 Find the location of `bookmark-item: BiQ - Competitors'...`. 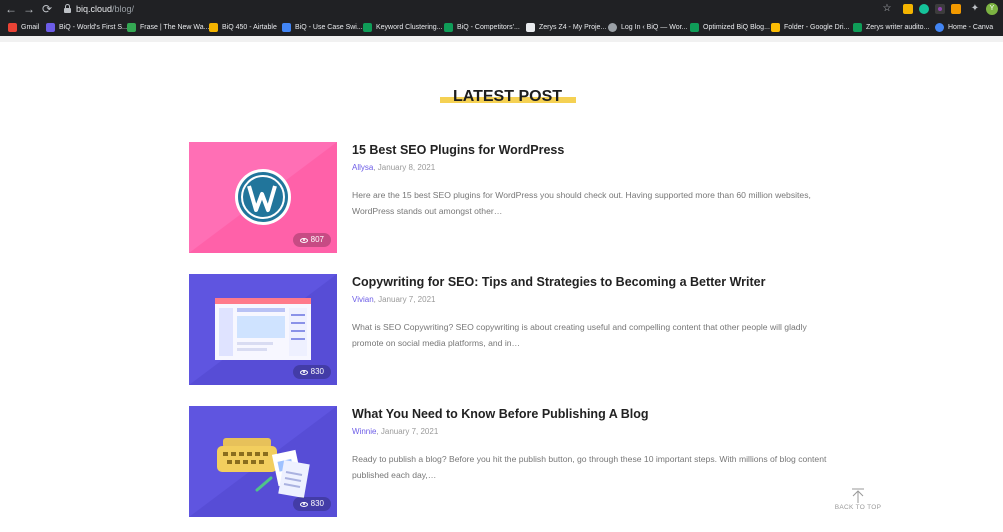

bookmark-item: BiQ - Competitors'... is located at coordinates (482, 27).